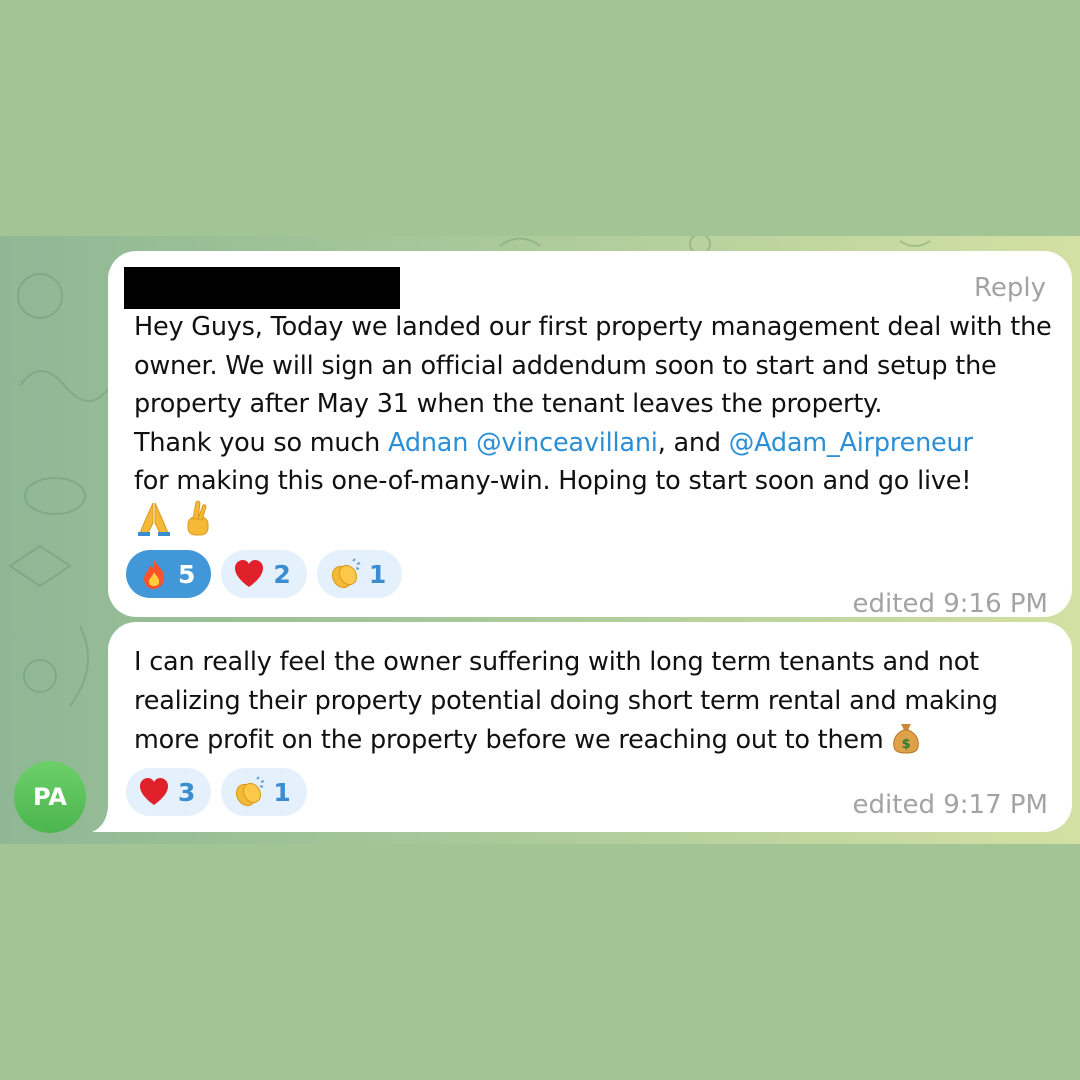 The image size is (1080, 1080). I want to click on reaction-heart: 3, so click(169, 792).